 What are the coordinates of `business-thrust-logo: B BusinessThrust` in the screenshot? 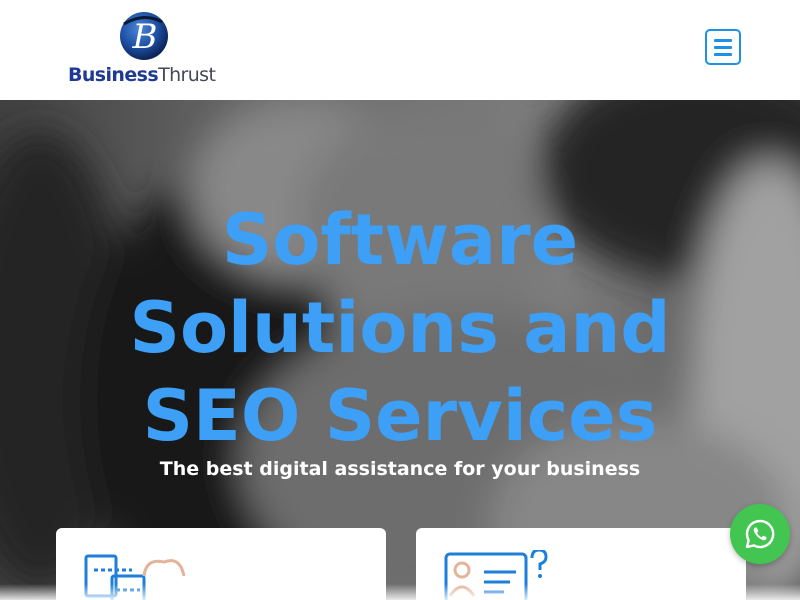 It's located at (148, 50).